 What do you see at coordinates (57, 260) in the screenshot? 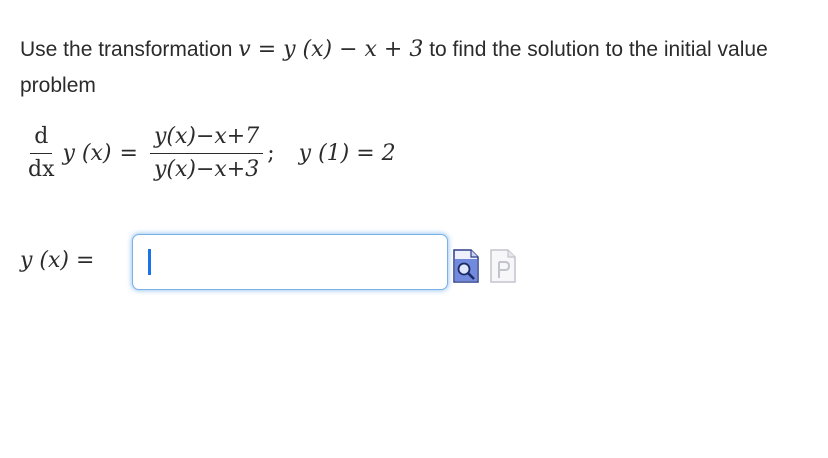
I see `answer-label: y (x) =` at bounding box center [57, 260].